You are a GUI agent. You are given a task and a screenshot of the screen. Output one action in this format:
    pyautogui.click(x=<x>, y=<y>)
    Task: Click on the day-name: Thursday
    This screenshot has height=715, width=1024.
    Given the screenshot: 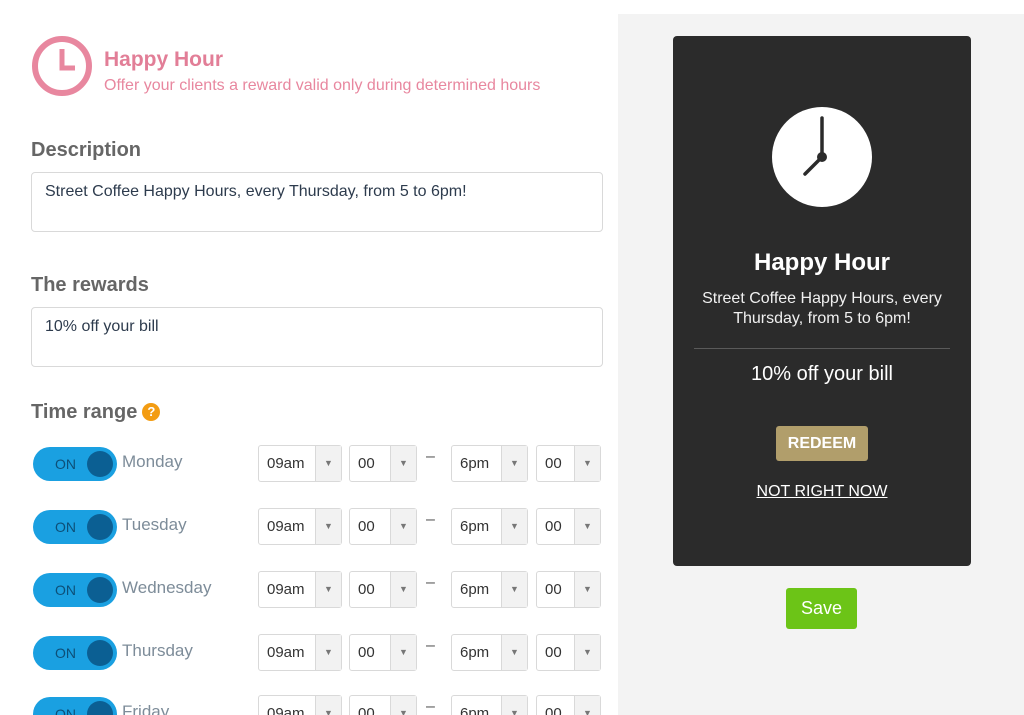 What is the action you would take?
    pyautogui.click(x=157, y=650)
    